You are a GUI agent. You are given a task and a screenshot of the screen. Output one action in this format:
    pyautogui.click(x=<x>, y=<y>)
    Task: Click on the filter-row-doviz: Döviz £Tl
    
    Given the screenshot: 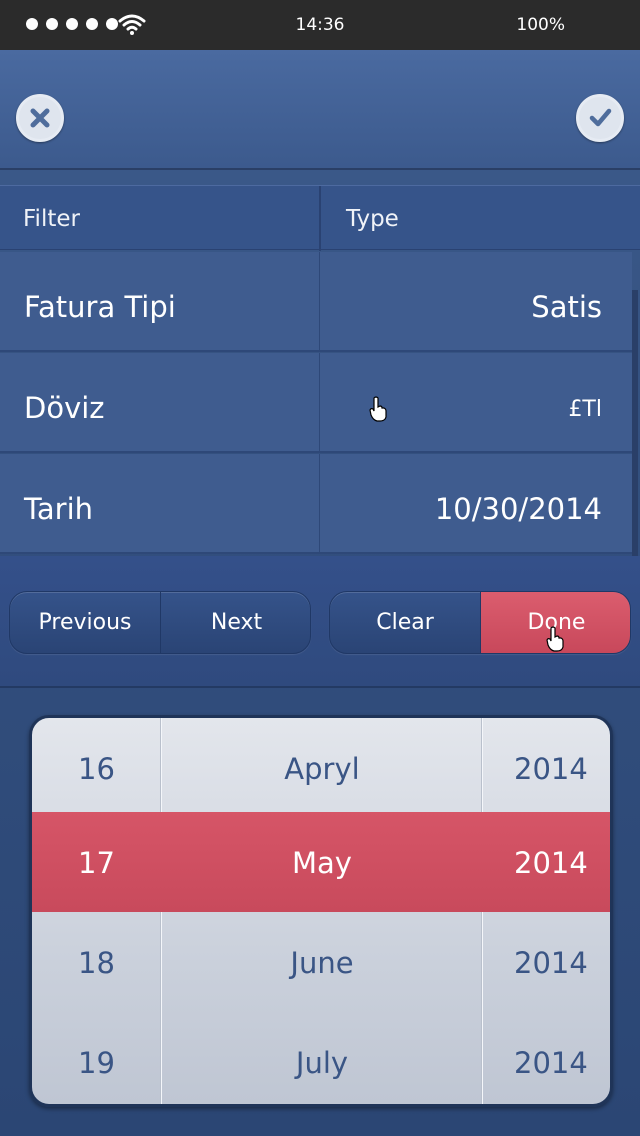 What is the action you would take?
    pyautogui.click(x=316, y=403)
    